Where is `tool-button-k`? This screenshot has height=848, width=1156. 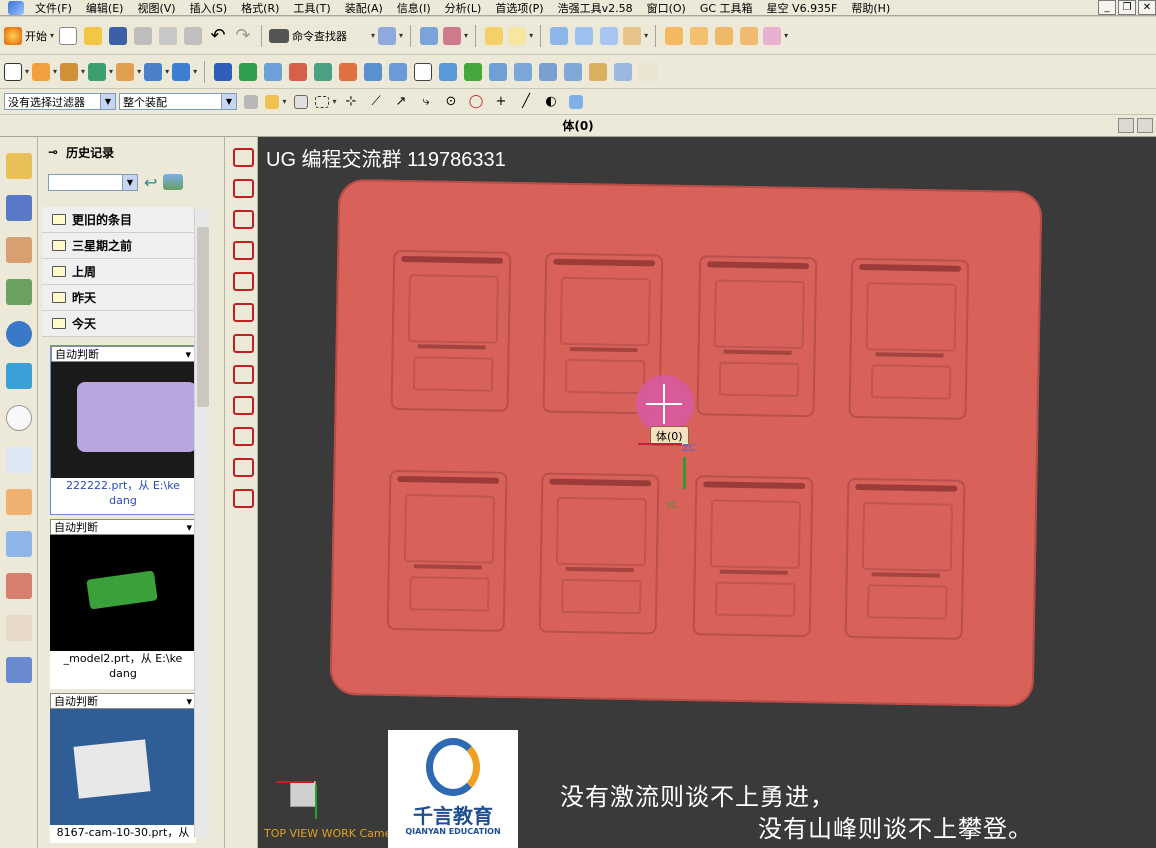
tool-button-k is located at coordinates (623, 72).